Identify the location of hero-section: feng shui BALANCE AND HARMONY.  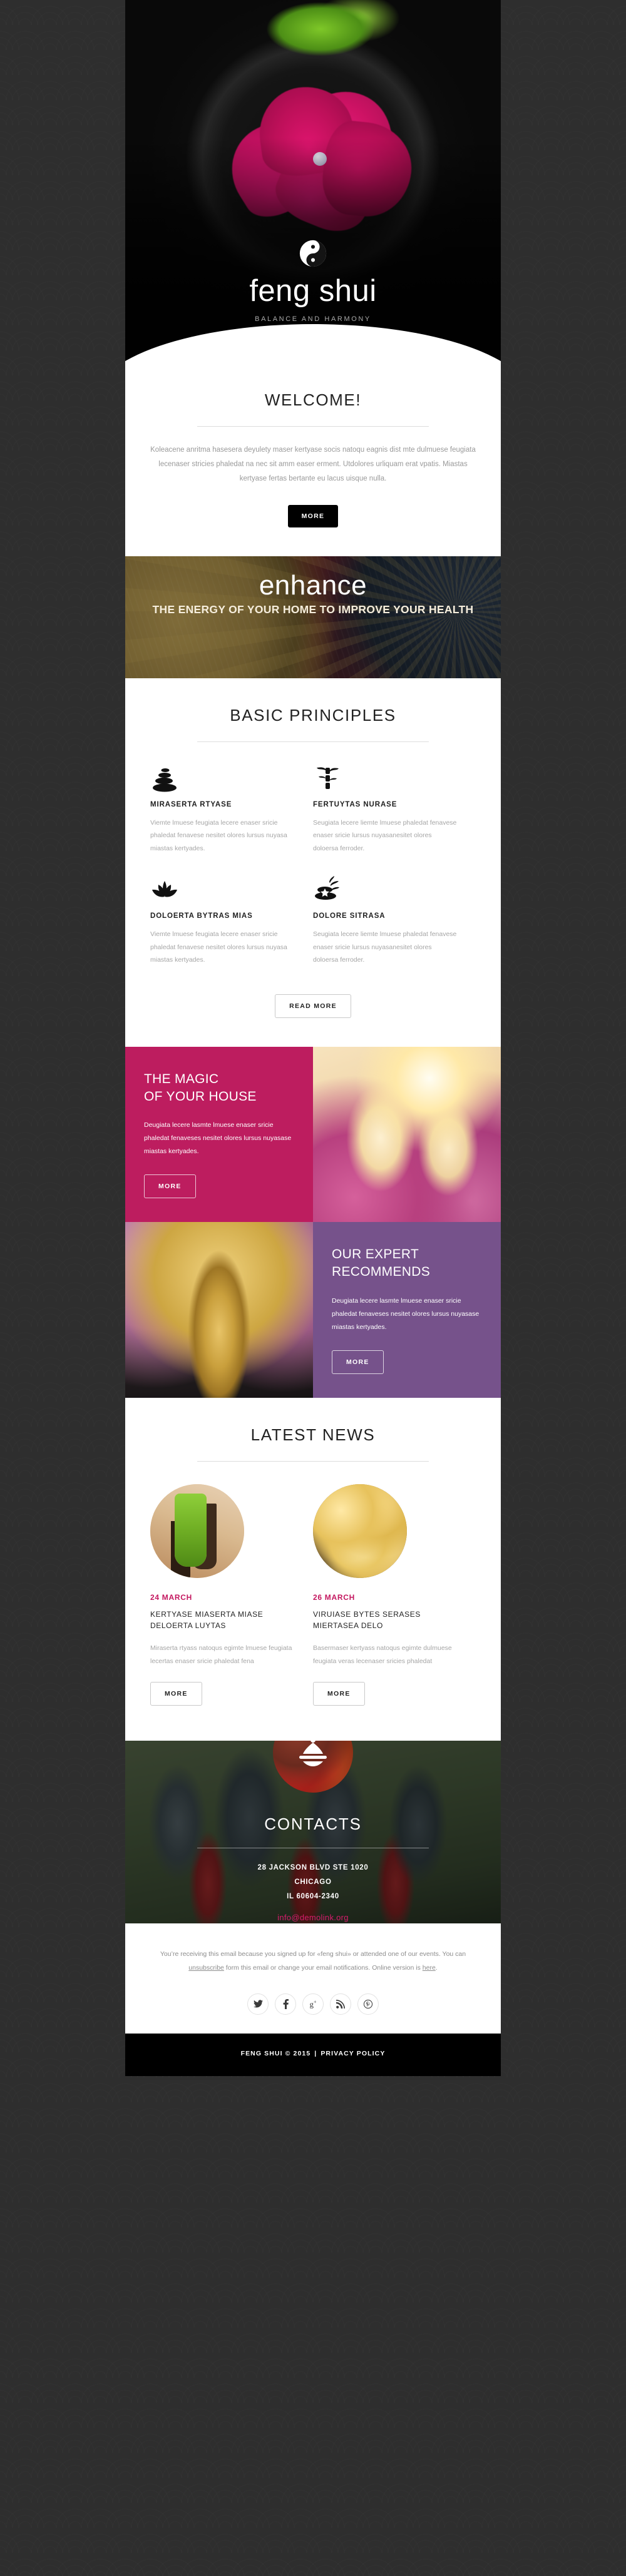
(313, 182).